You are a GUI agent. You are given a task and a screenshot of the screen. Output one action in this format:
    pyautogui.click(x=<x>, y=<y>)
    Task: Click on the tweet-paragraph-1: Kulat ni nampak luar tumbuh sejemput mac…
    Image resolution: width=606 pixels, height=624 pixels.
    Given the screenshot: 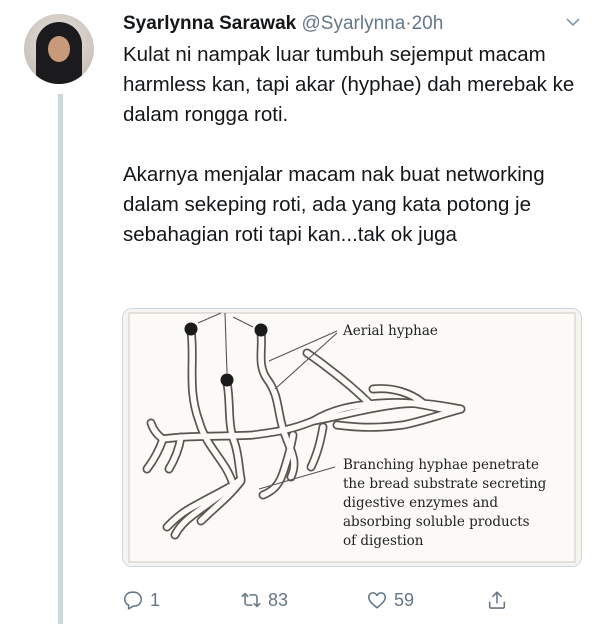 What is the action you would take?
    pyautogui.click(x=349, y=84)
    